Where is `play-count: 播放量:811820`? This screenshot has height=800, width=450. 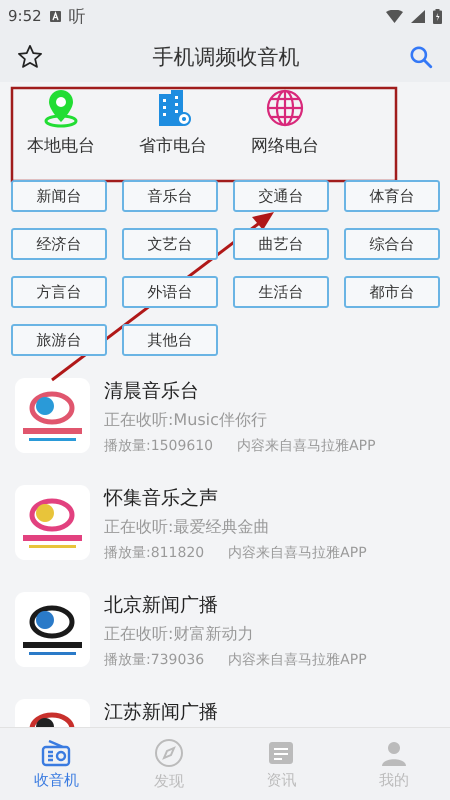 play-count: 播放量:811820 is located at coordinates (154, 553).